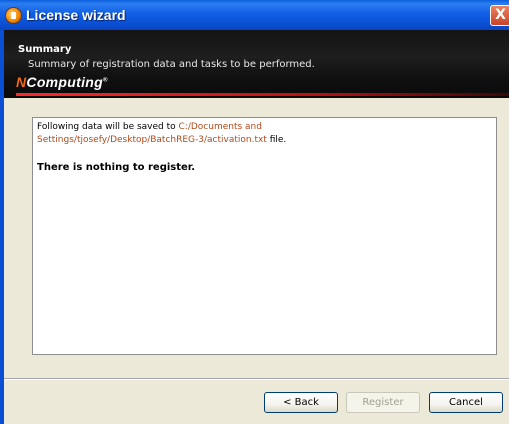 Image resolution: width=509 pixels, height=424 pixels. What do you see at coordinates (21, 82) in the screenshot?
I see `logo-n: N` at bounding box center [21, 82].